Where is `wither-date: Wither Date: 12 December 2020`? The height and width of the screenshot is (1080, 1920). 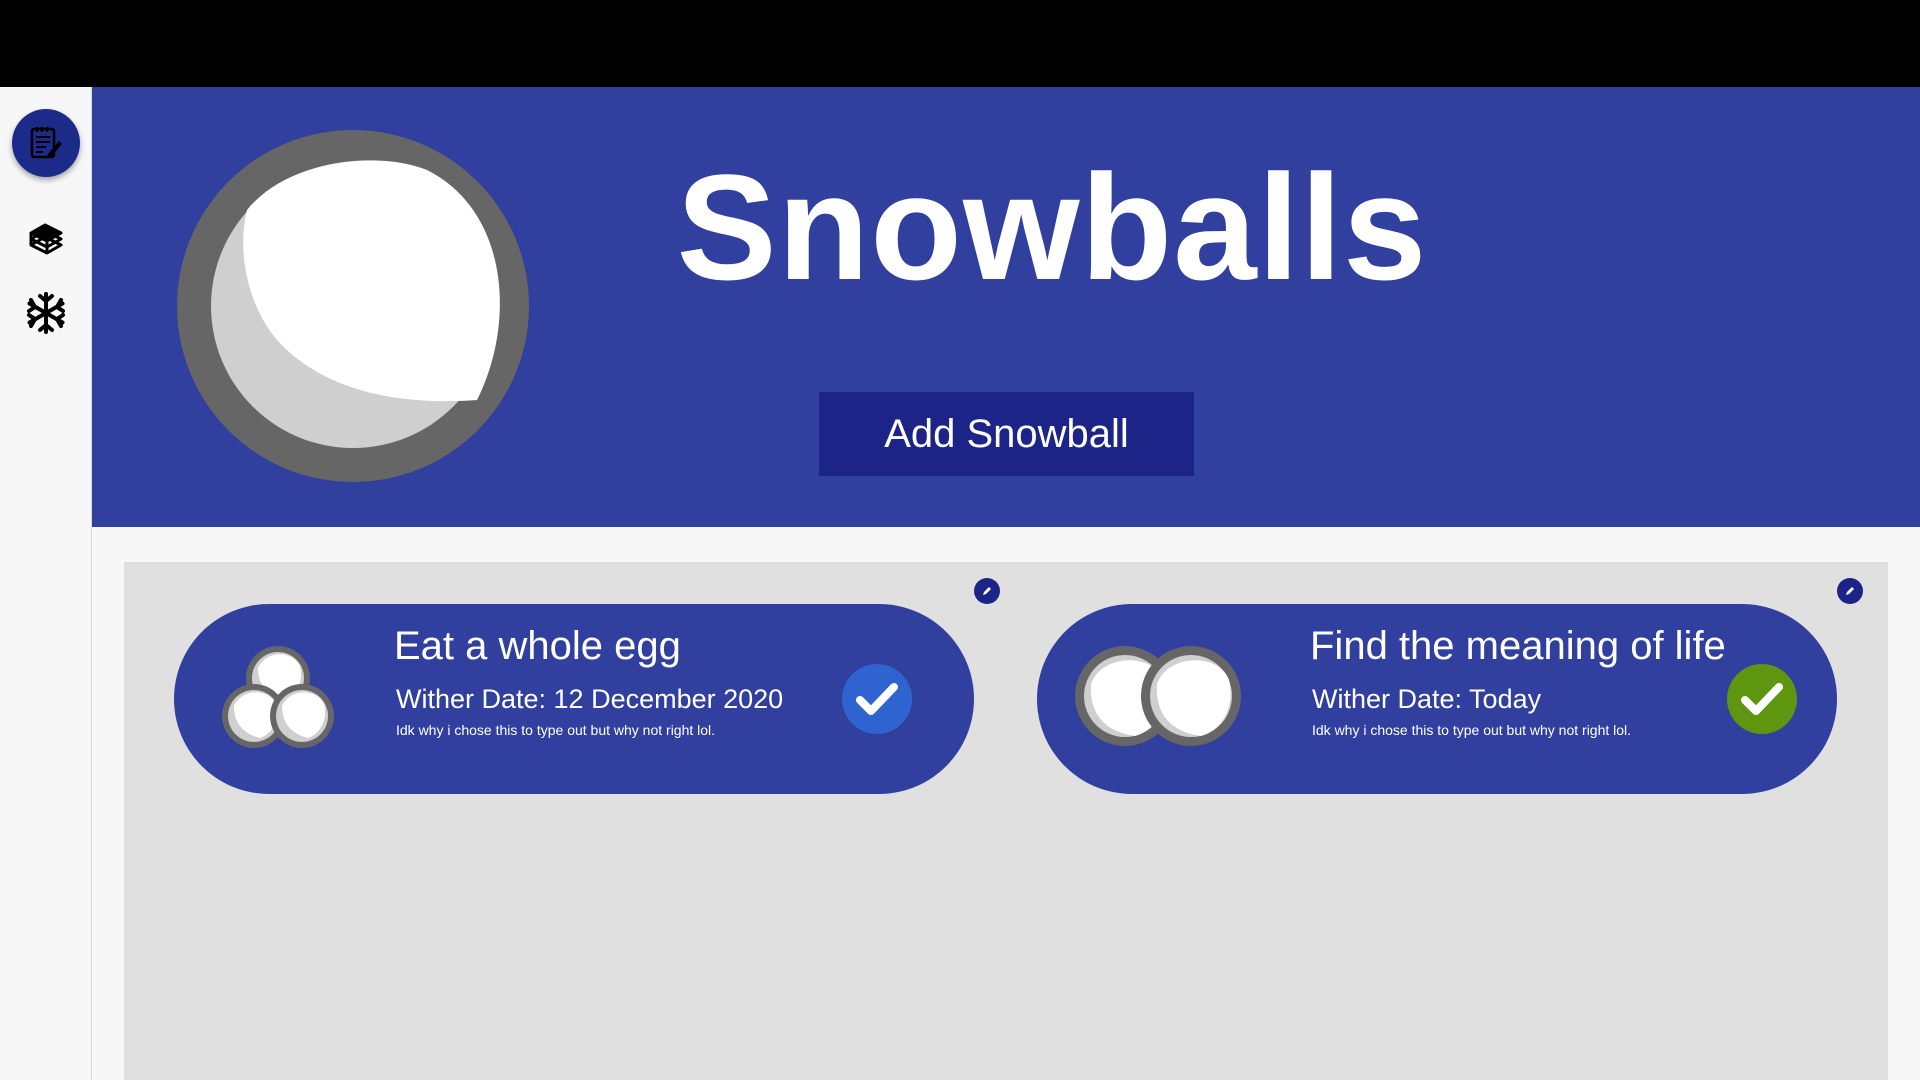
wither-date: Wither Date: 12 December 2020 is located at coordinates (590, 699).